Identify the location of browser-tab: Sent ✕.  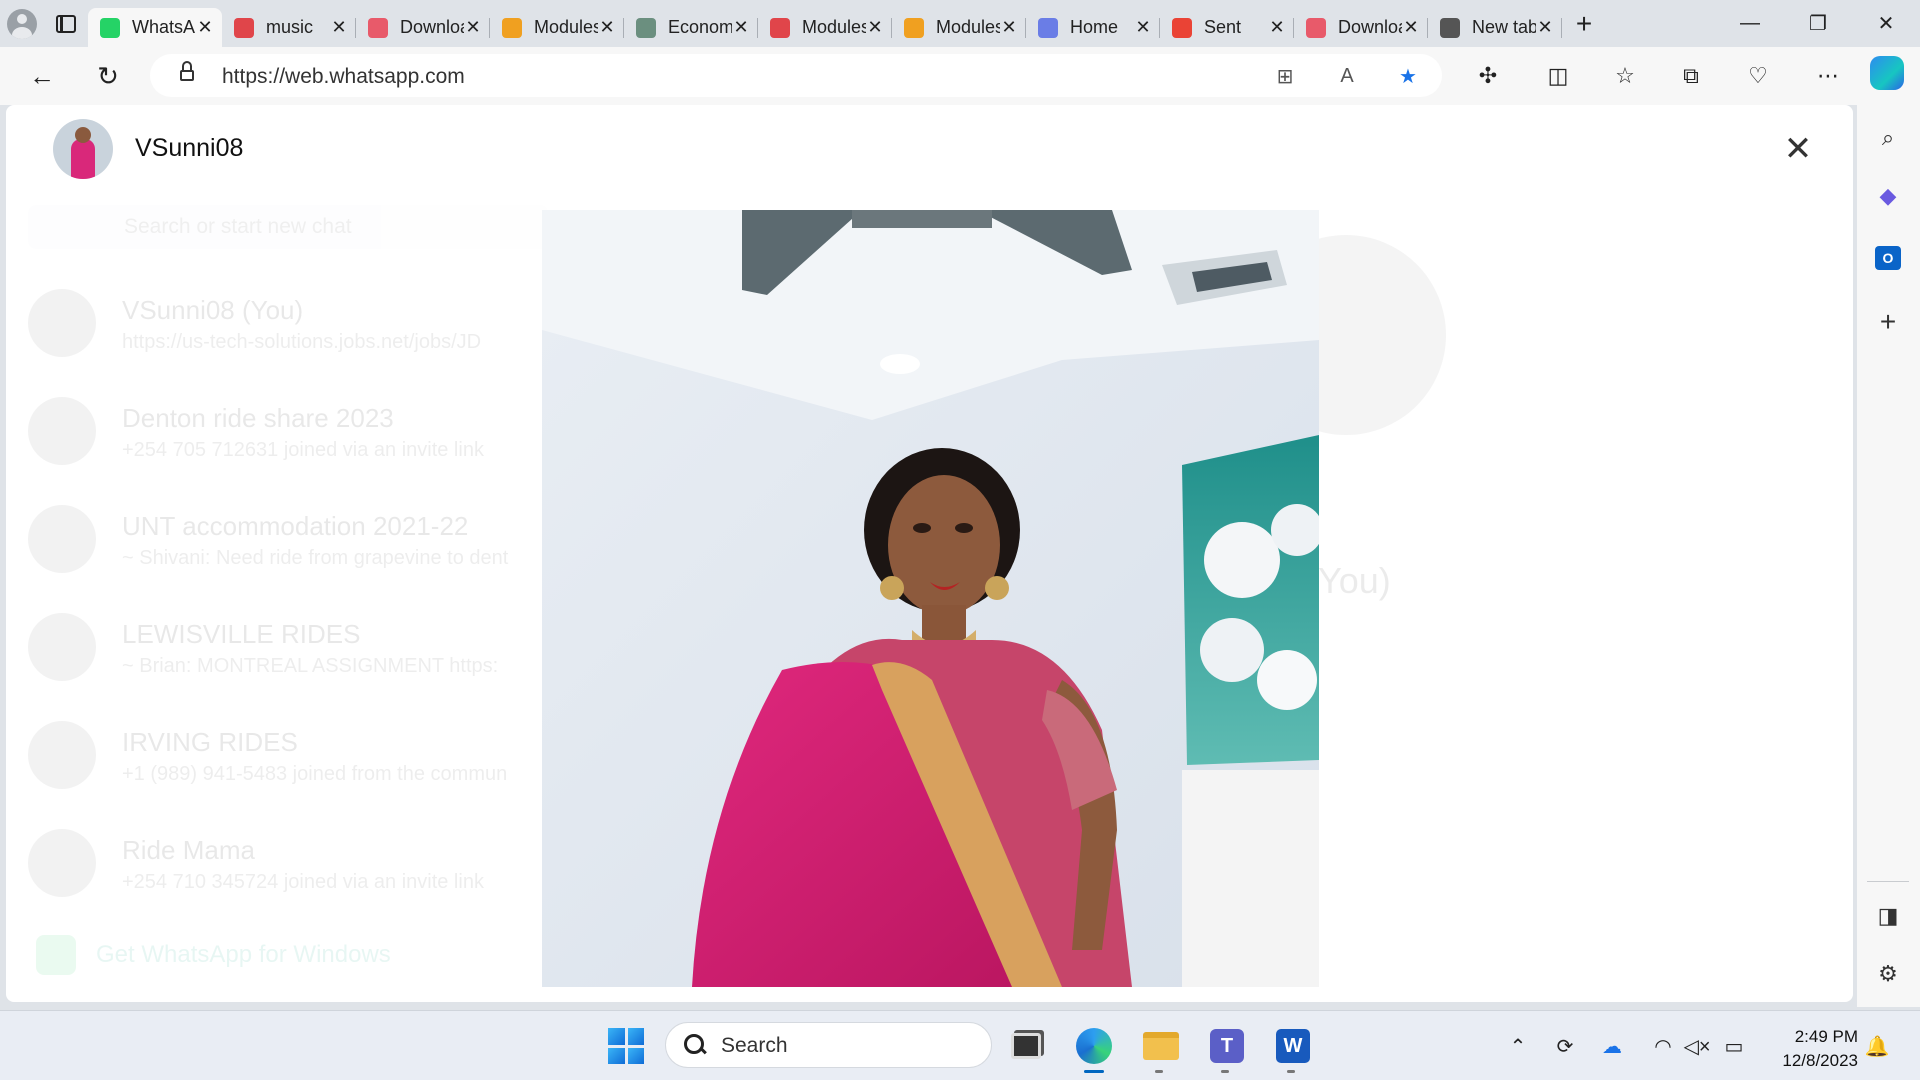
(1227, 27).